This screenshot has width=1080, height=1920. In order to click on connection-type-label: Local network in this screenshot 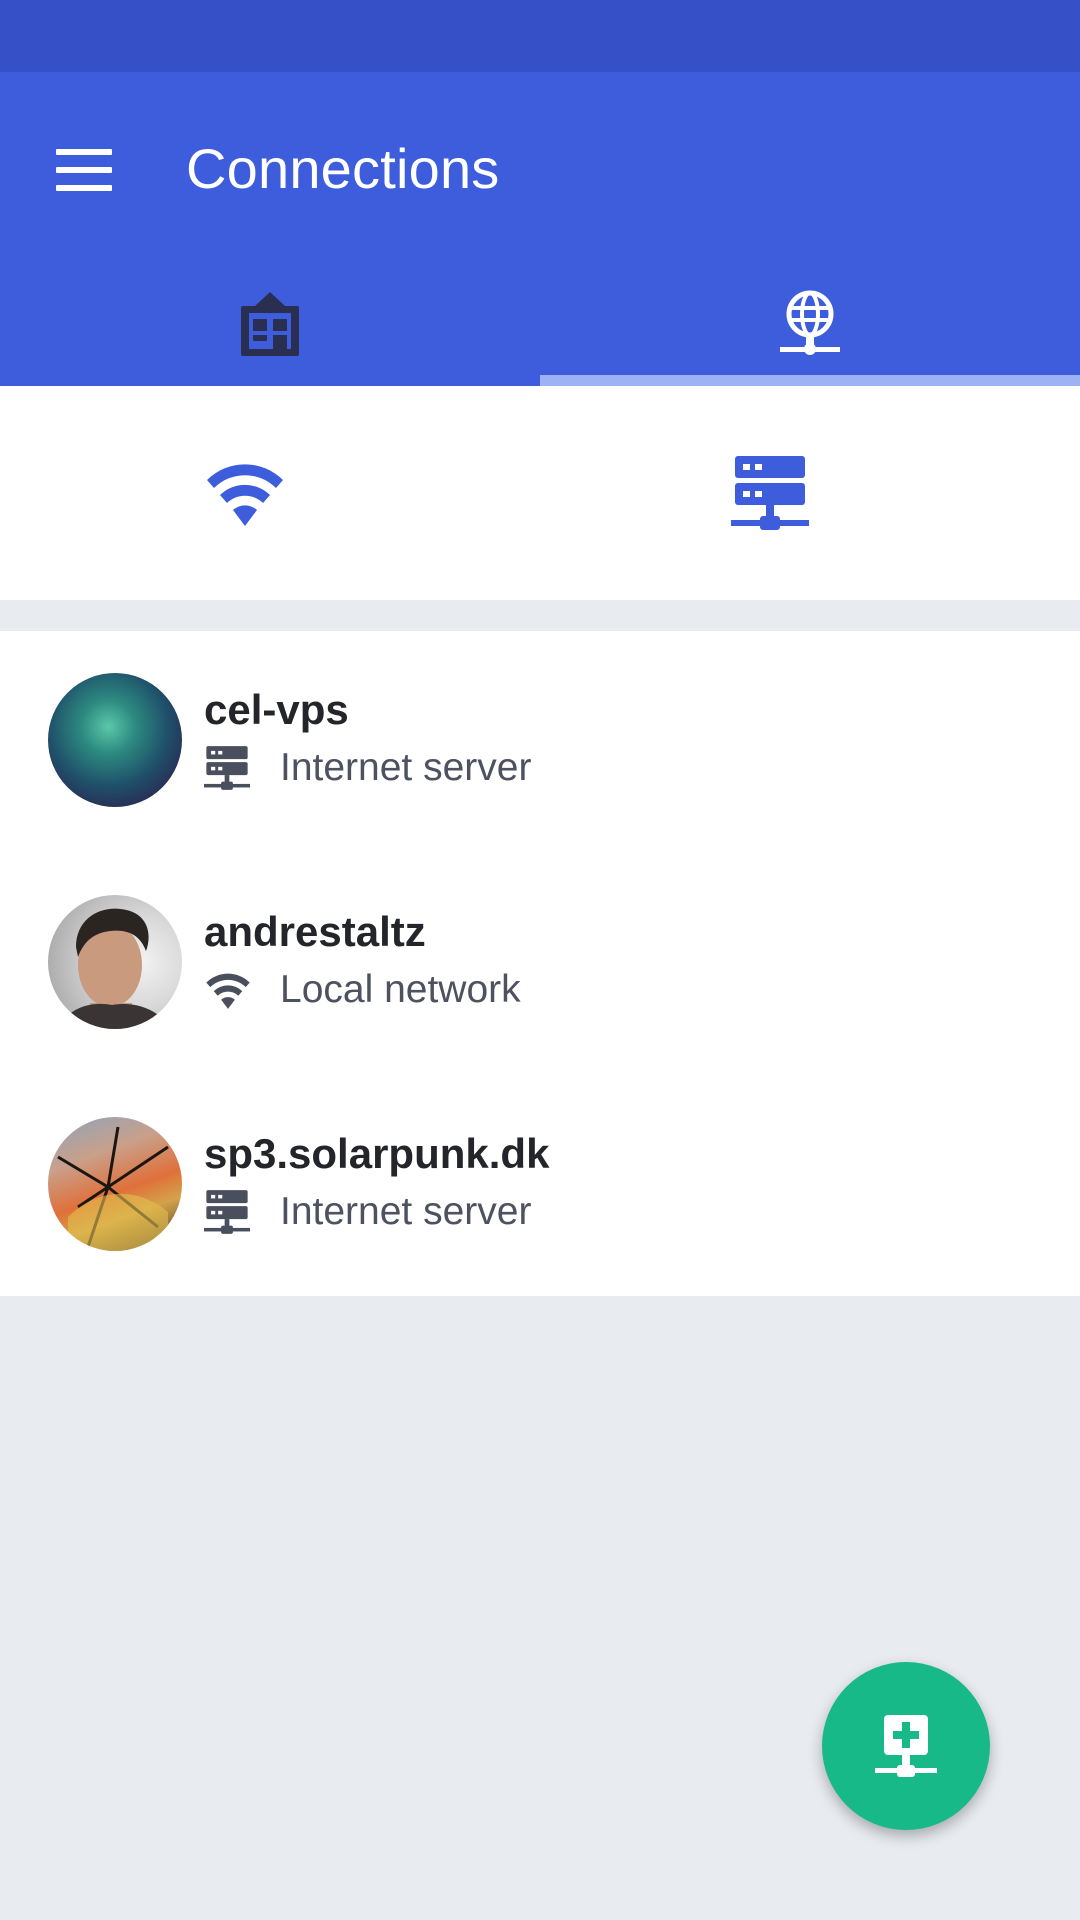, I will do `click(400, 989)`.